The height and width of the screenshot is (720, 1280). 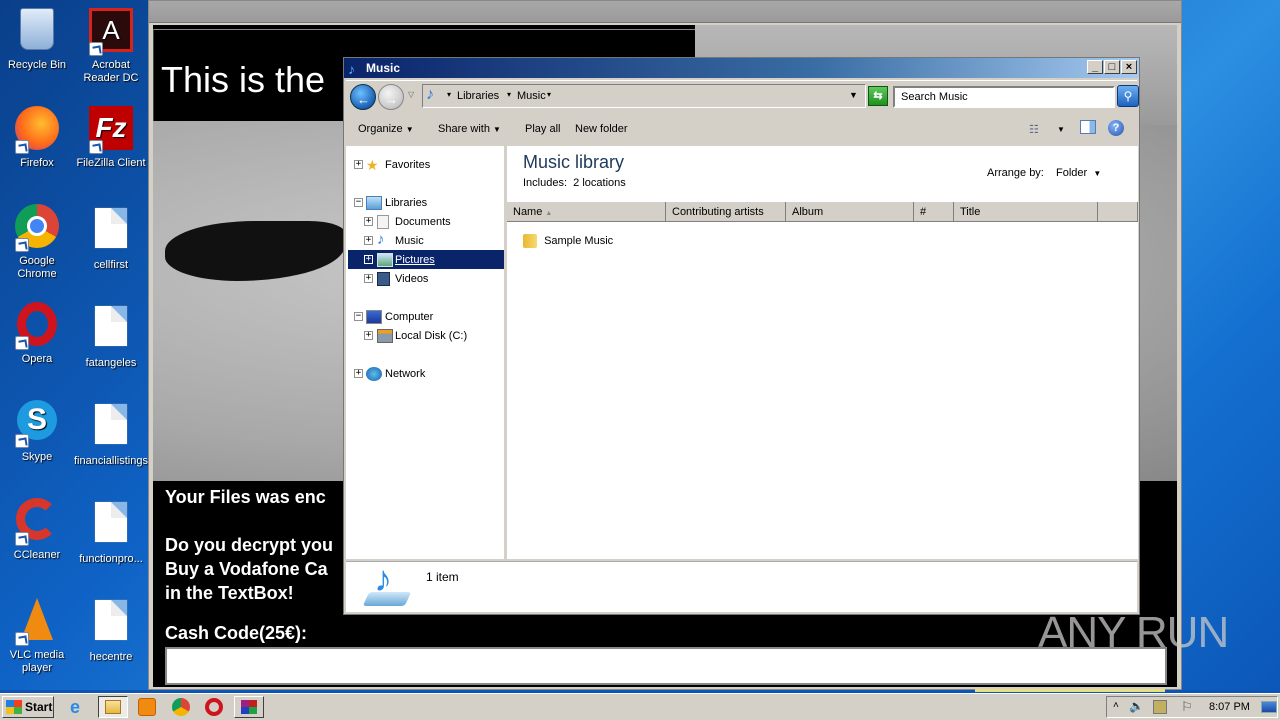 I want to click on nav-music: + ♪ Music, so click(x=424, y=240).